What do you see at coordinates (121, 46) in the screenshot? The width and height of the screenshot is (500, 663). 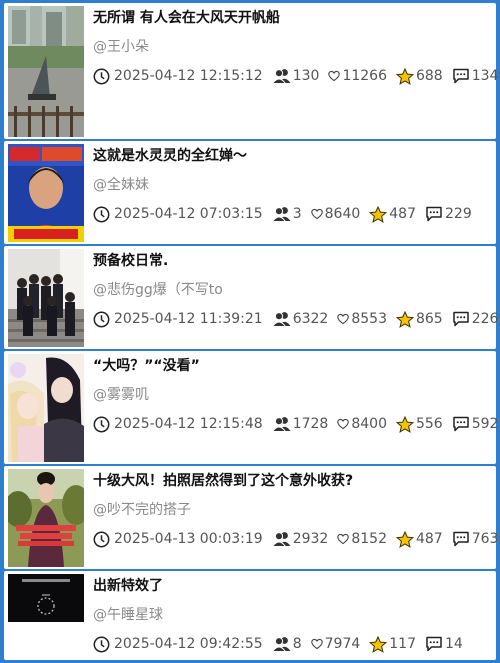 I see `post-author: @王小朵` at bounding box center [121, 46].